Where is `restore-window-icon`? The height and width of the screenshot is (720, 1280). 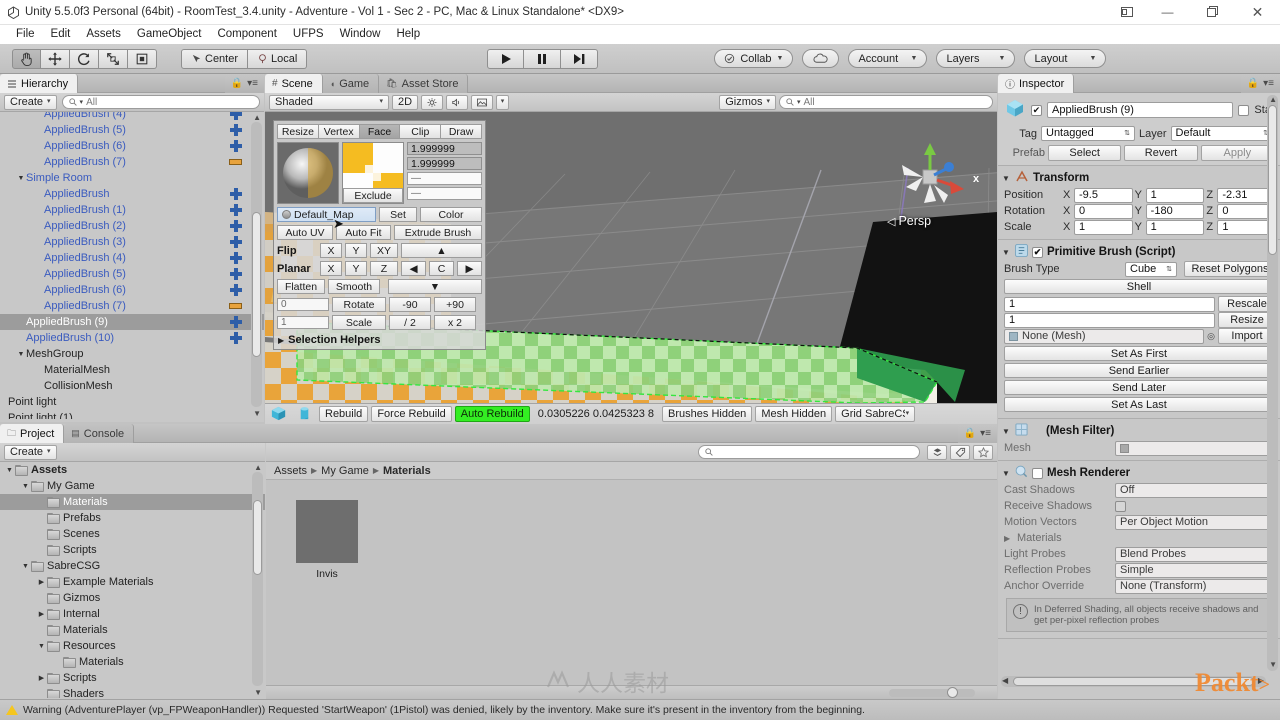 restore-window-icon is located at coordinates (1127, 12).